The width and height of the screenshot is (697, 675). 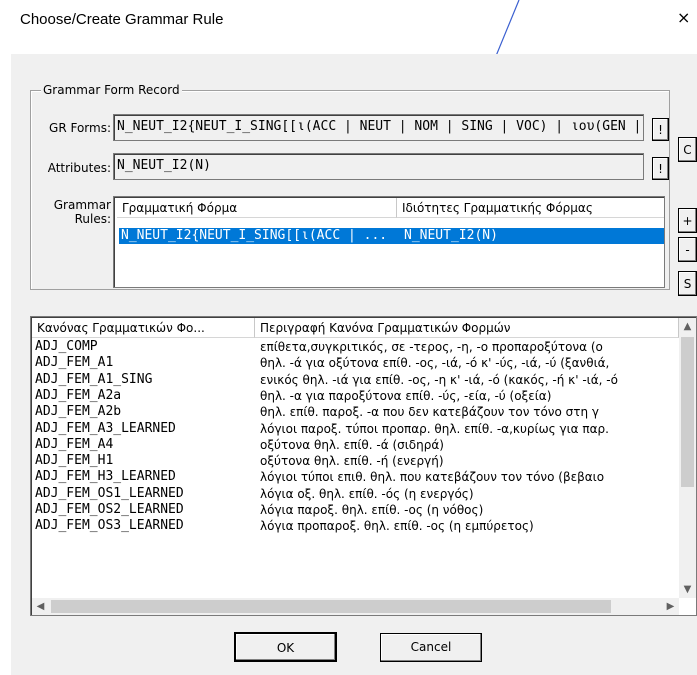 I want to click on rule-name: ADJ_COMP, so click(x=66, y=346).